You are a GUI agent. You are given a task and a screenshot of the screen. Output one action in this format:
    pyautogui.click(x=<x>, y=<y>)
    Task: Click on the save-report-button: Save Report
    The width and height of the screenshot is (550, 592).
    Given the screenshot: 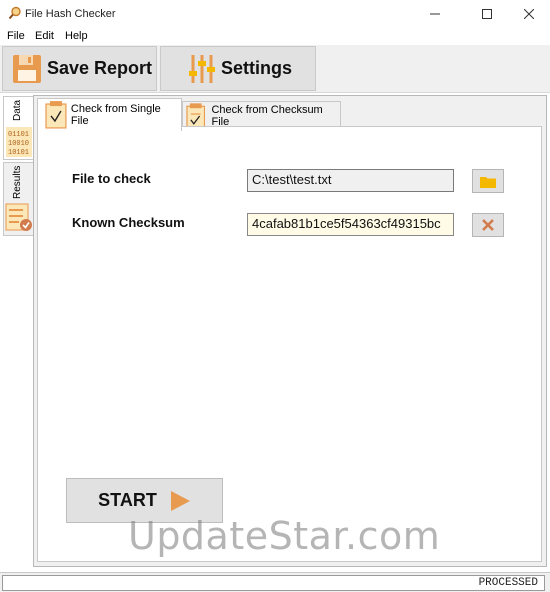 What is the action you would take?
    pyautogui.click(x=79, y=68)
    